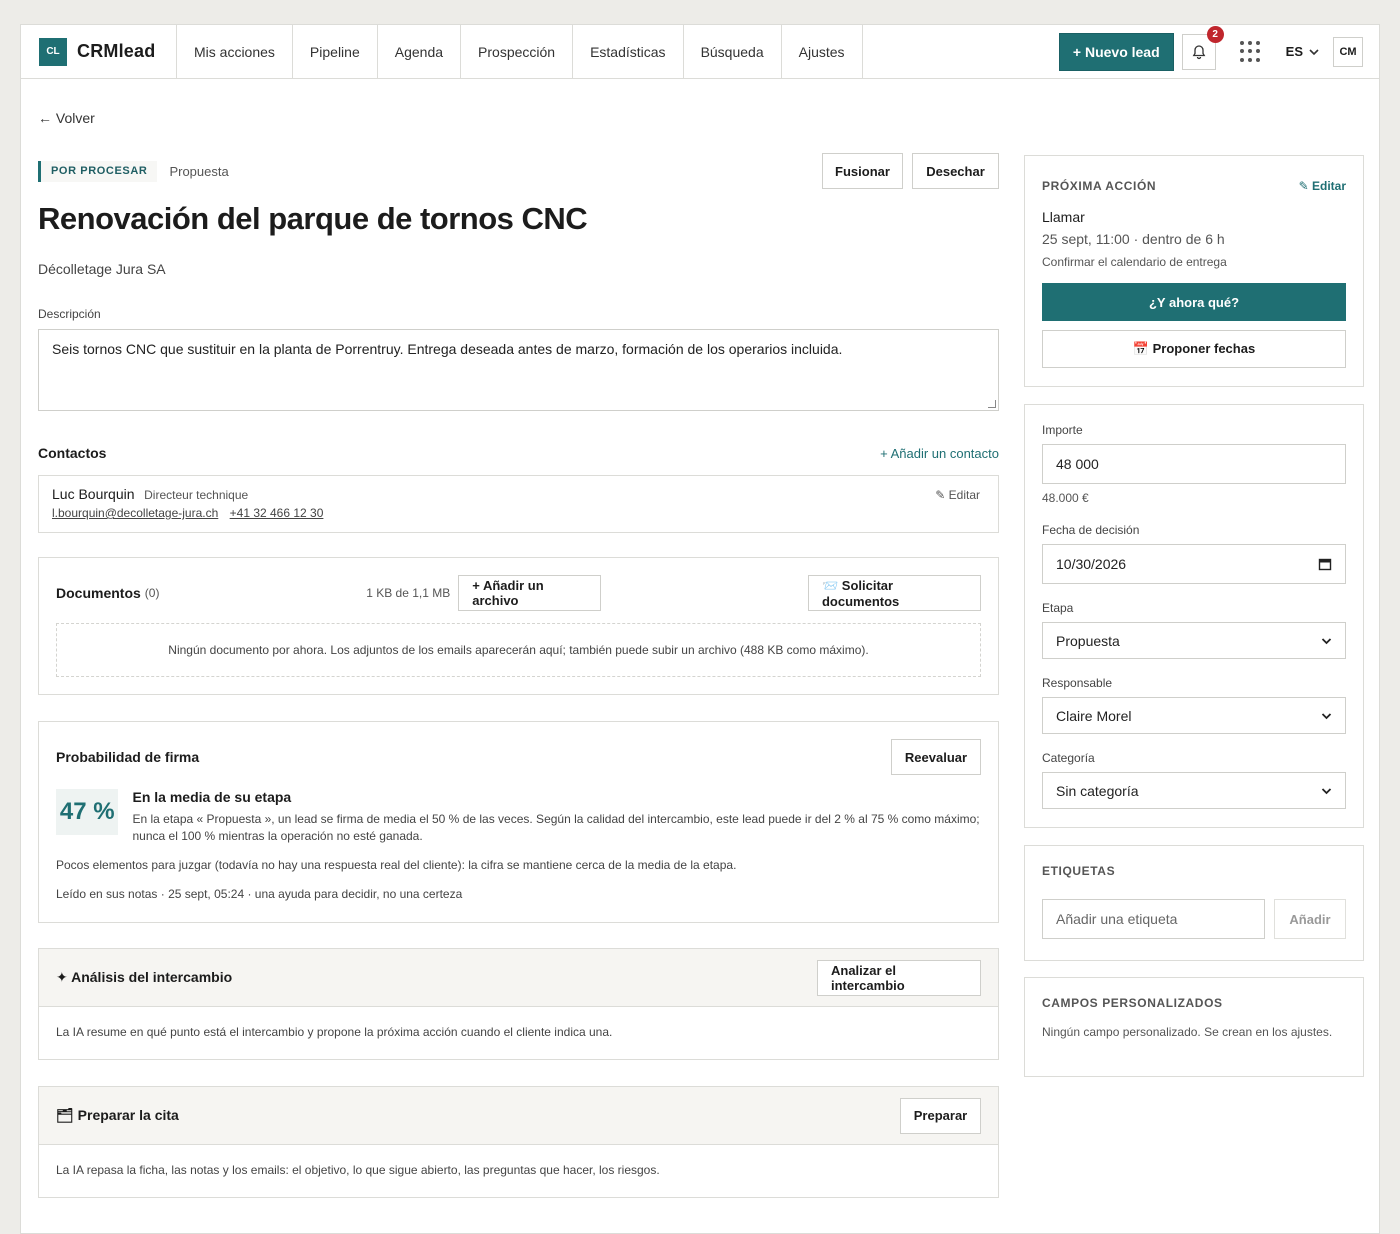 This screenshot has width=1400, height=1234. What do you see at coordinates (939, 453) in the screenshot?
I see `add-contact-link: + Añadir un contacto` at bounding box center [939, 453].